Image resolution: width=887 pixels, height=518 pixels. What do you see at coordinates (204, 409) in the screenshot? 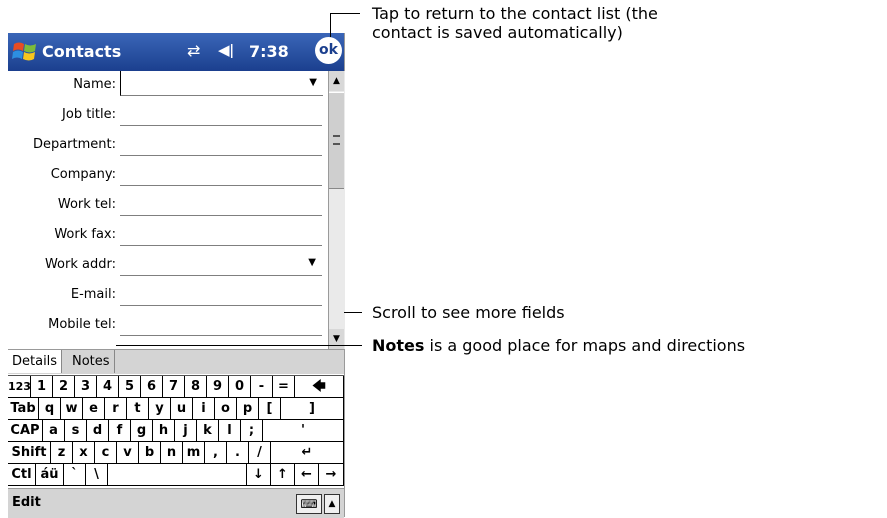
I see `key: i` at bounding box center [204, 409].